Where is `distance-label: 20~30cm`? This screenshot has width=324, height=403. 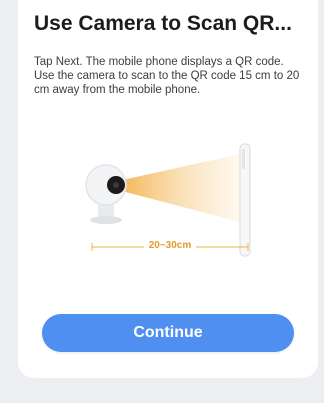 distance-label: 20~30cm is located at coordinates (170, 245).